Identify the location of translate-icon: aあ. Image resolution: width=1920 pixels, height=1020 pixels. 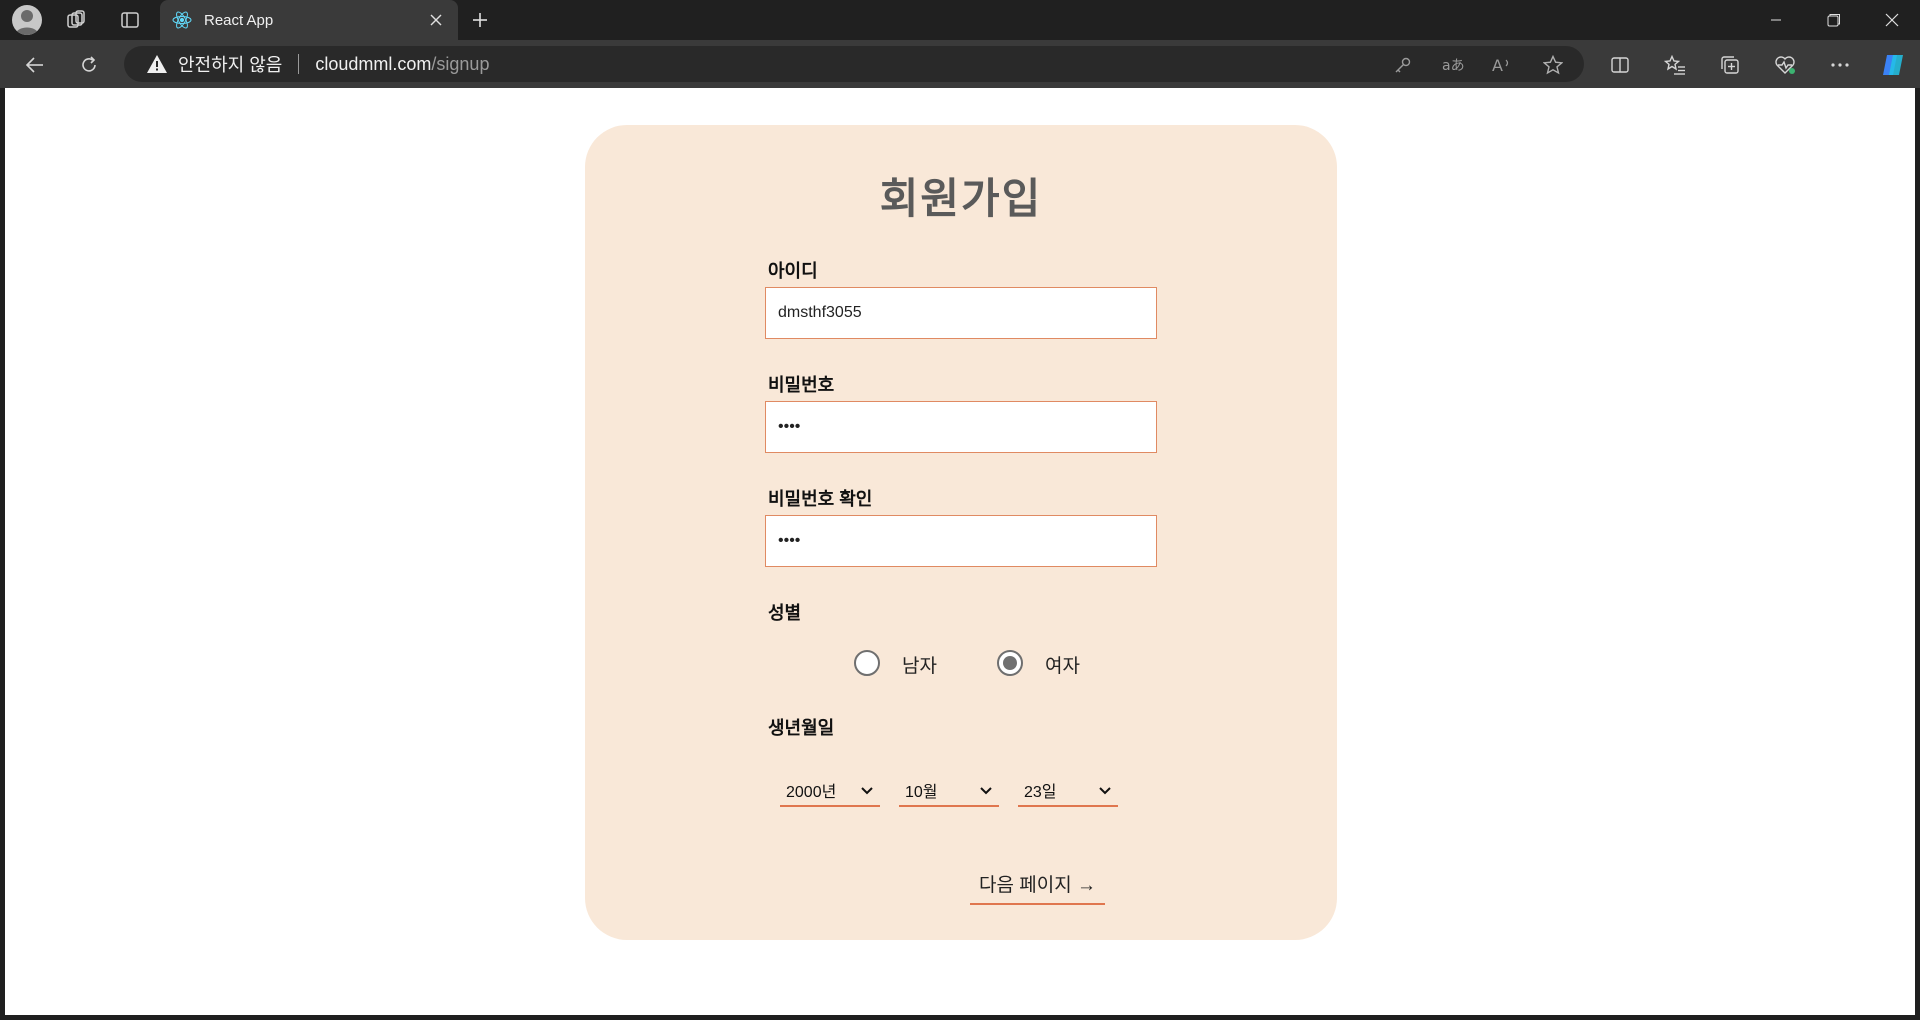
(1453, 65).